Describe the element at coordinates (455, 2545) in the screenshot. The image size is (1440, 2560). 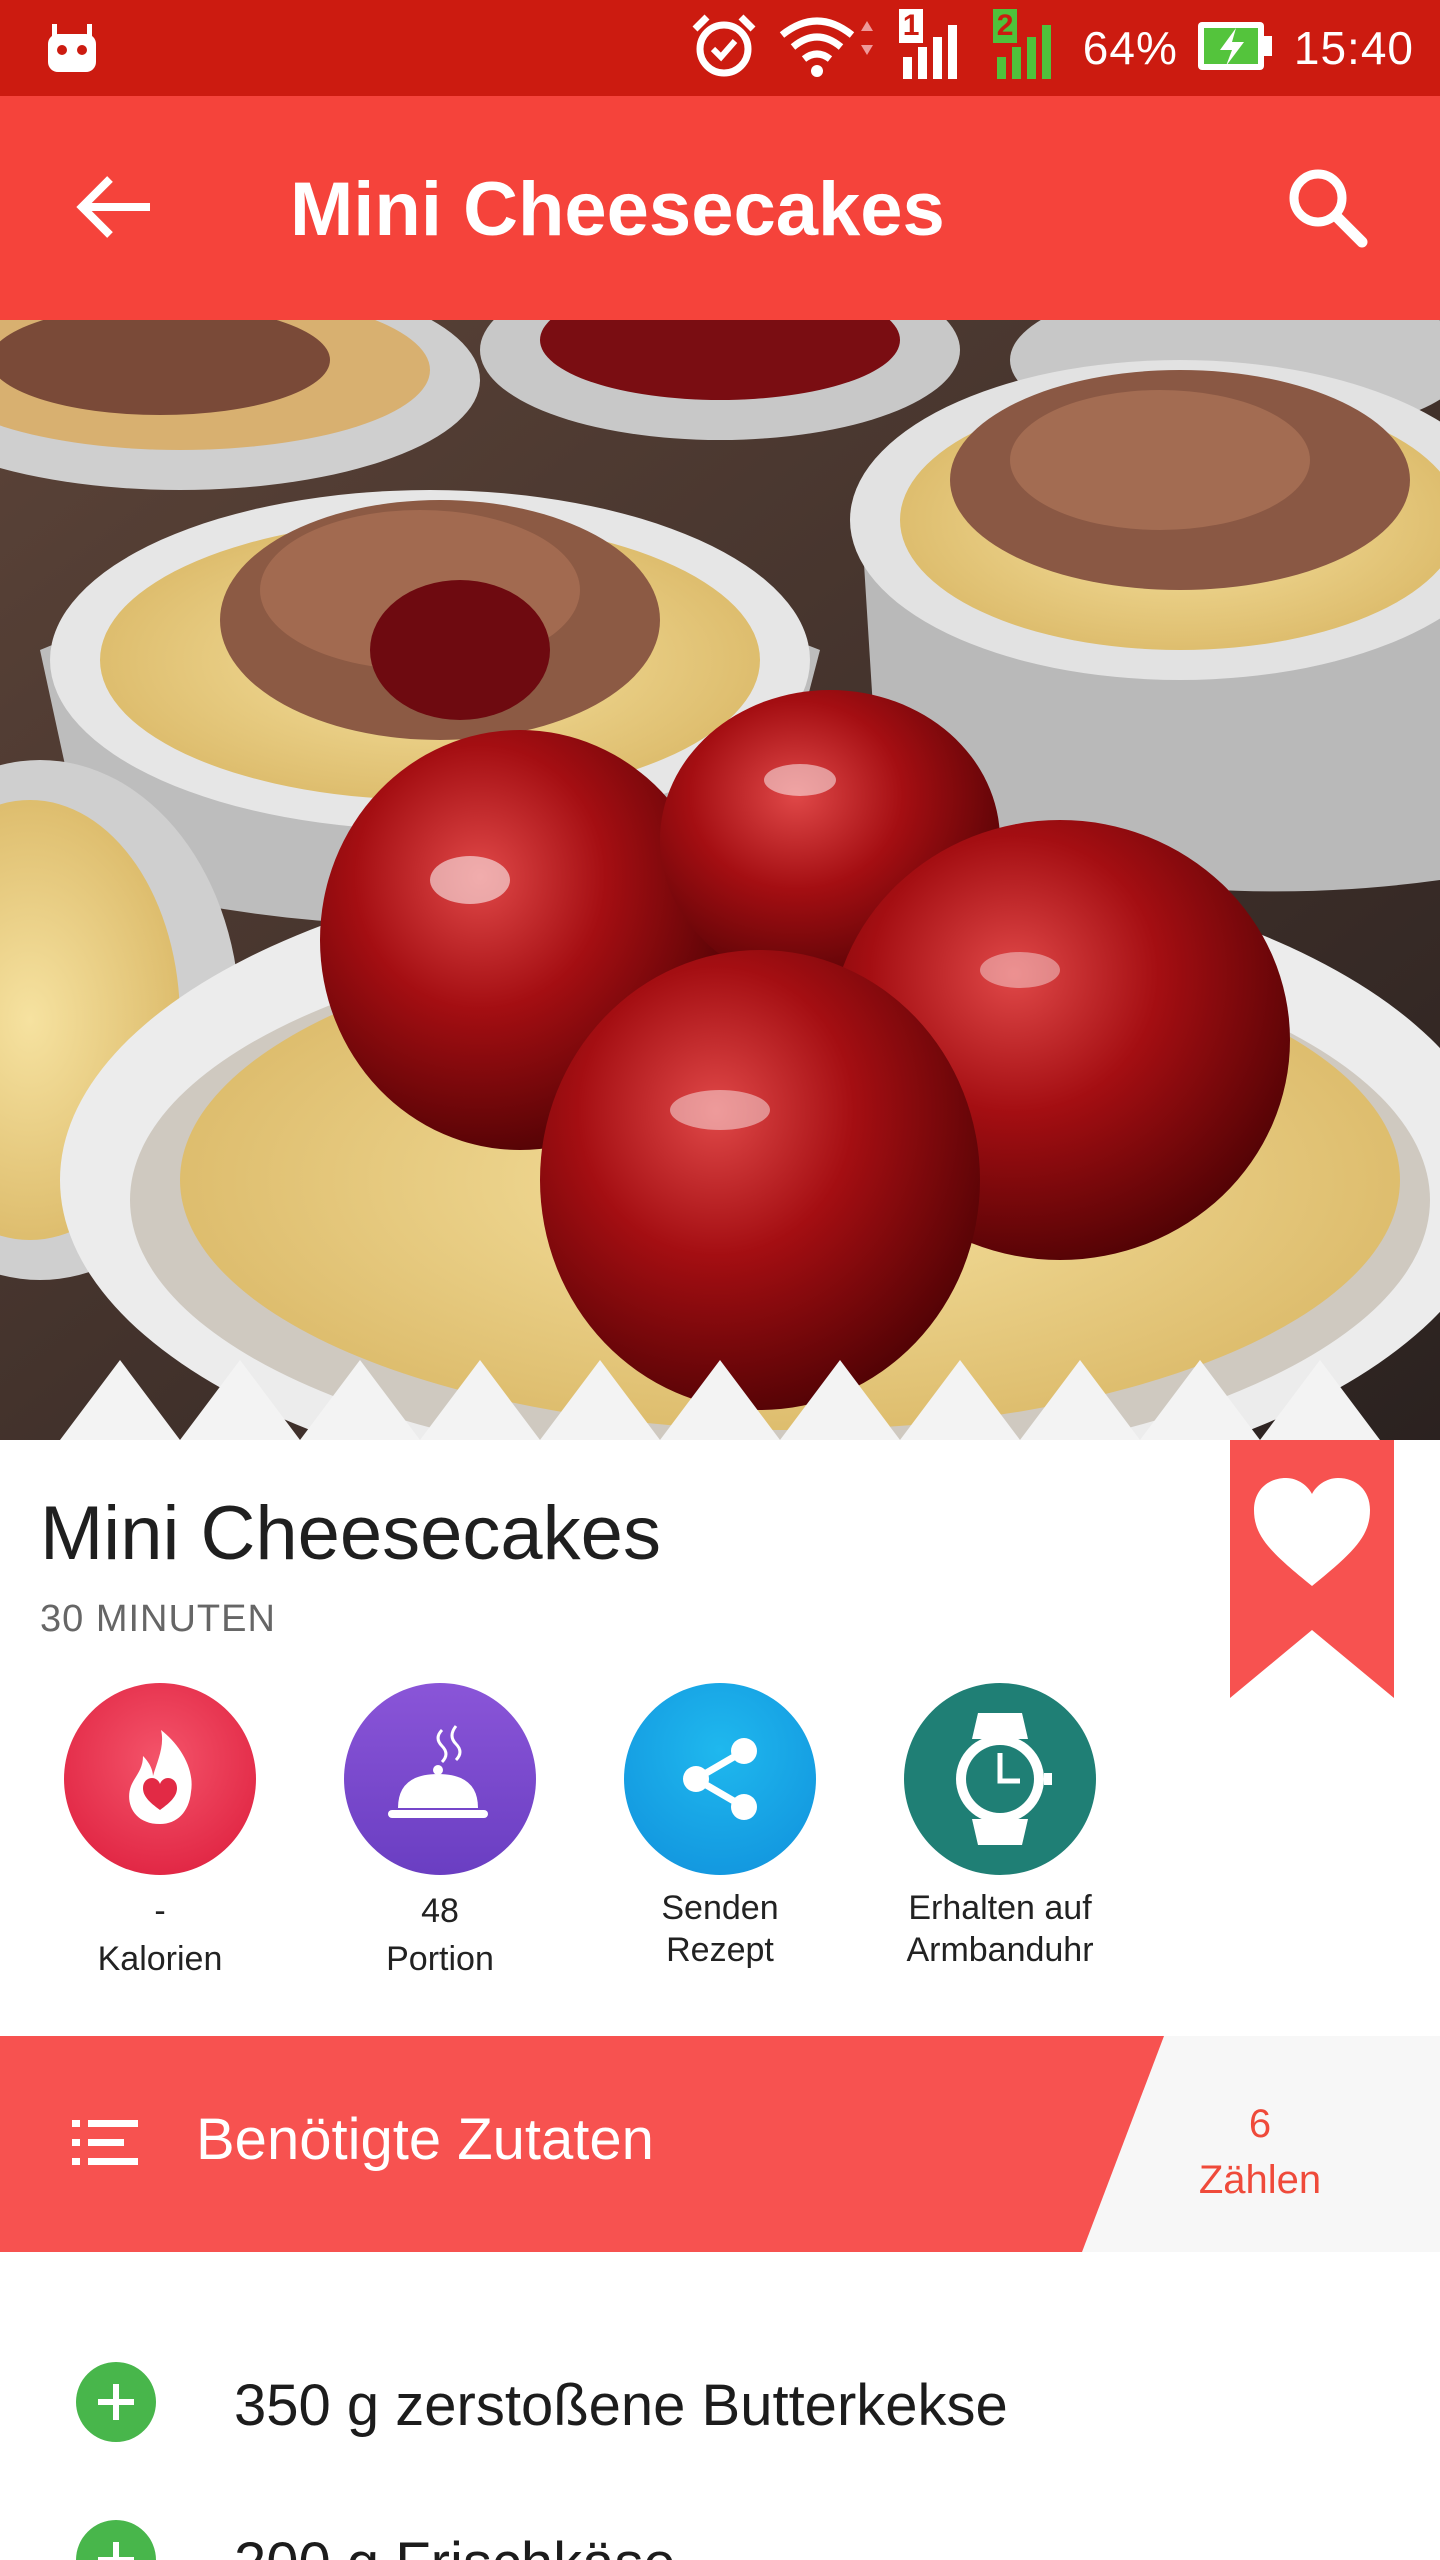
I see `ingredient-text: 200 g Frischkäse` at that location.